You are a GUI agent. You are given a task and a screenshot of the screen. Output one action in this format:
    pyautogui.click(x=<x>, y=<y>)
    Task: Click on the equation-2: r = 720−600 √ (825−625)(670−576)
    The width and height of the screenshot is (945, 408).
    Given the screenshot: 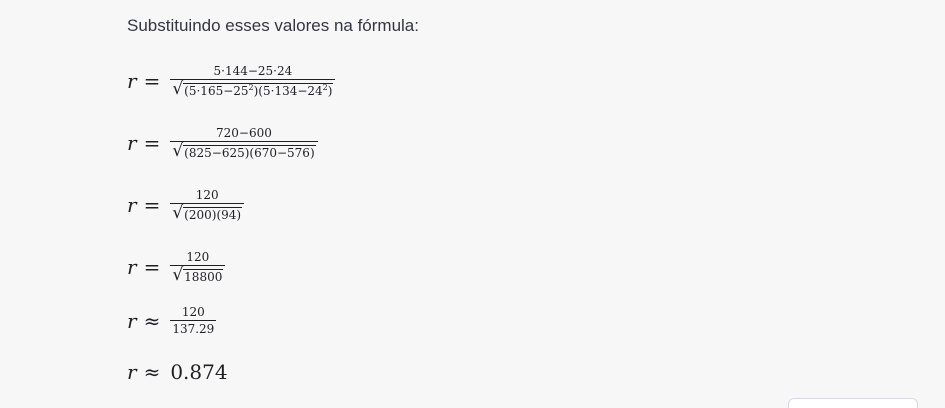 What is the action you would take?
    pyautogui.click(x=222, y=143)
    